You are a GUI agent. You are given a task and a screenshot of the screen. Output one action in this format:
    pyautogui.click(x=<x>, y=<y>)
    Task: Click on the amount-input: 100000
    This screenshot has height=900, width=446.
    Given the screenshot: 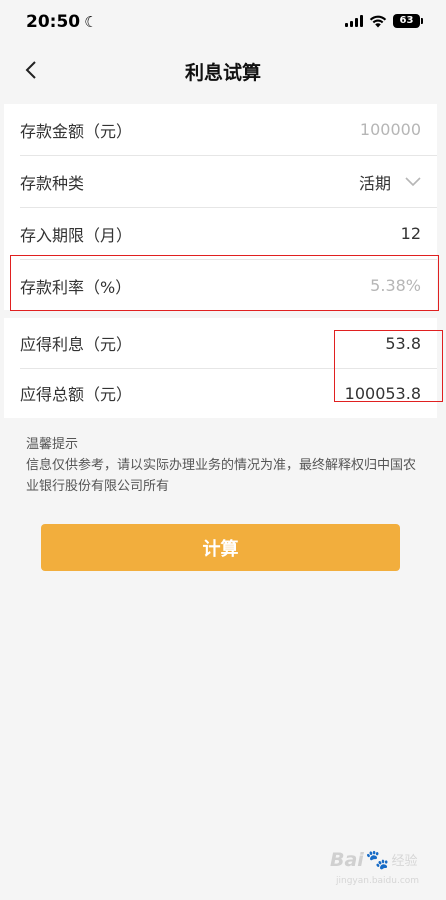 What is the action you would take?
    pyautogui.click(x=390, y=129)
    